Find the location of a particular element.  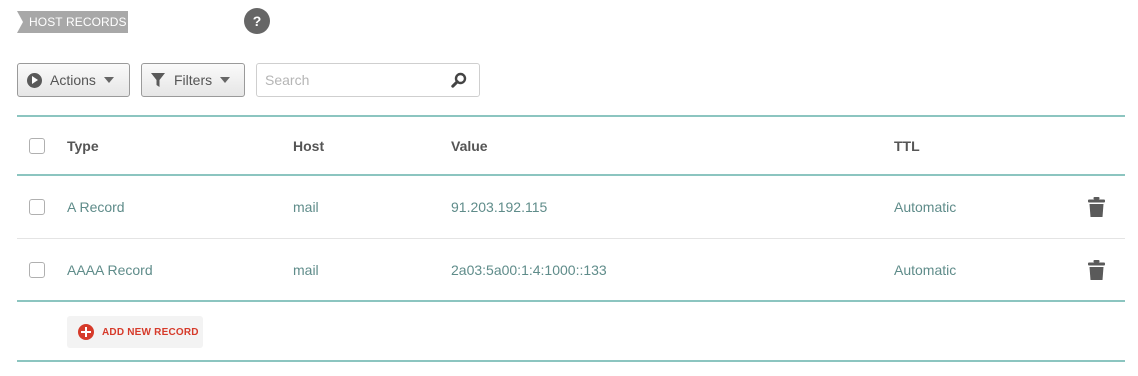

actions-button: Actions is located at coordinates (73, 80).